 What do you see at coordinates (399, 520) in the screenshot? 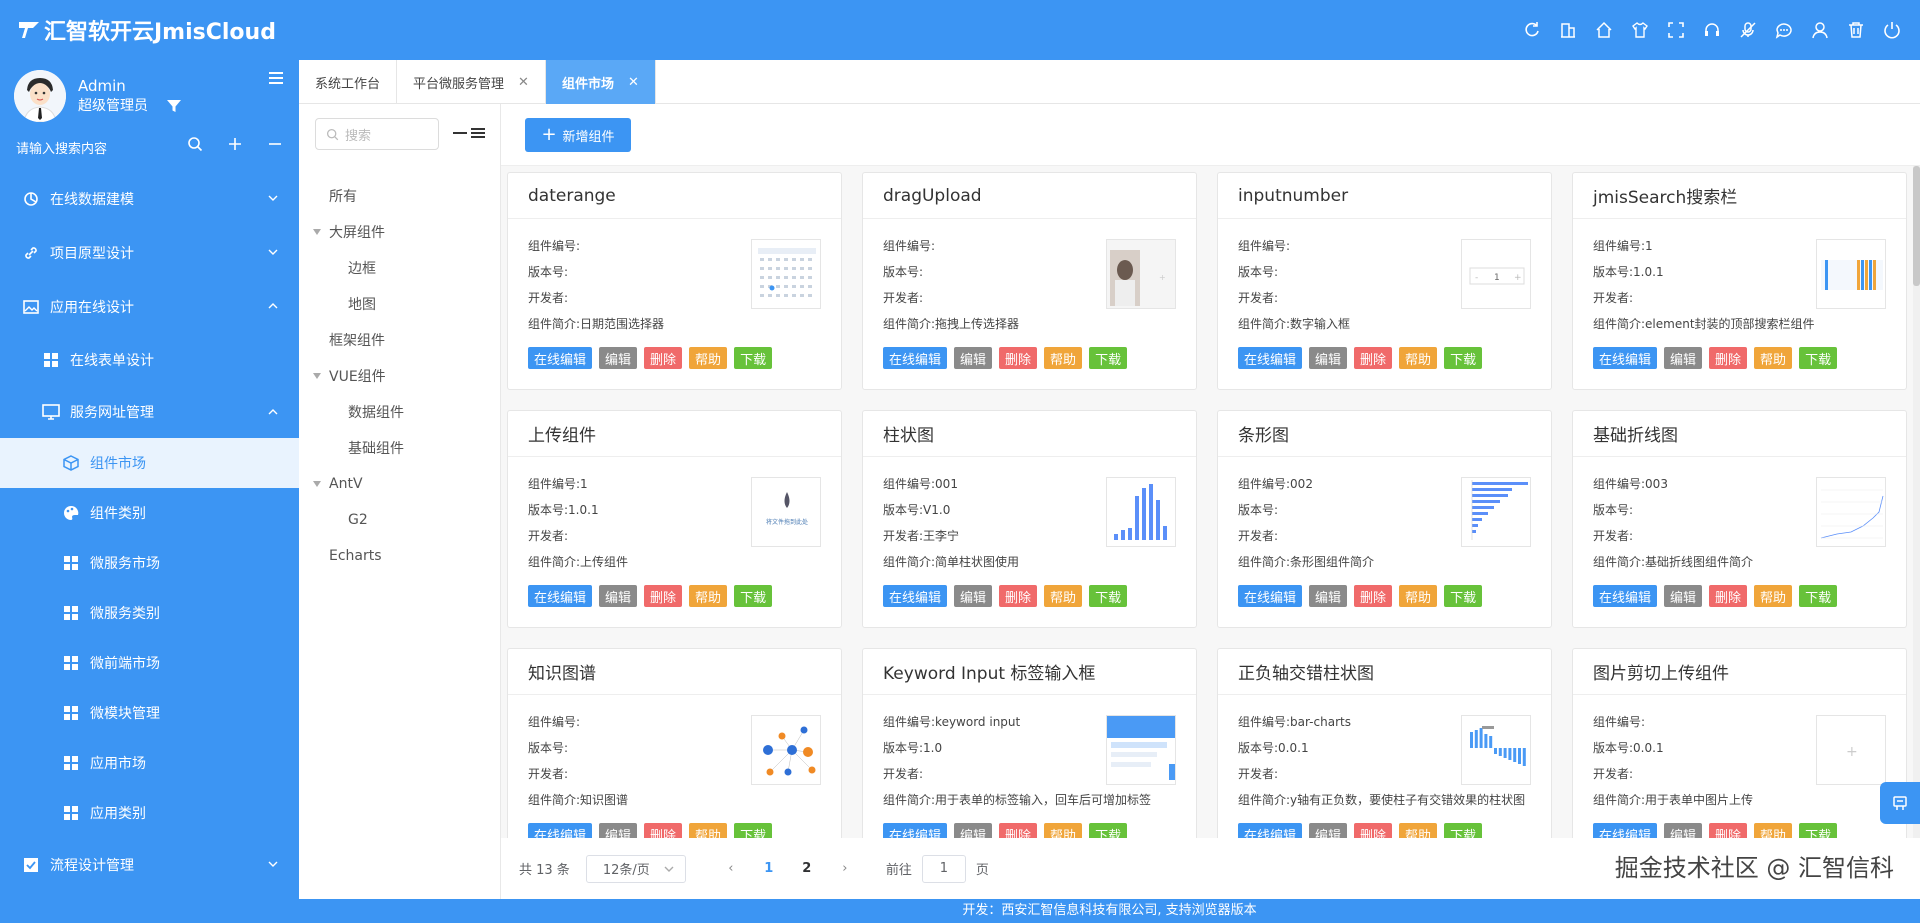
I see `tree-node-9: G2` at bounding box center [399, 520].